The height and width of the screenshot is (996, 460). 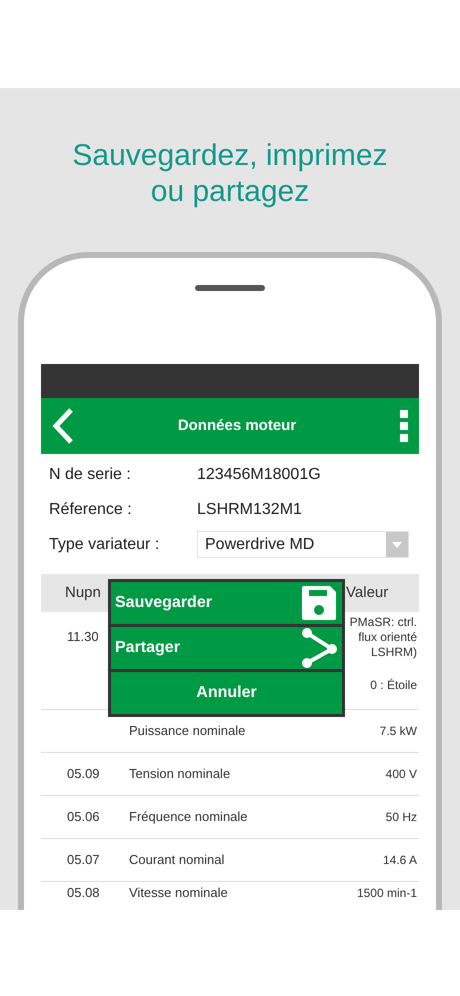 I want to click on table-cell-text: PMaSR: ctrl. flux orienté LSHRM), so click(x=382, y=637).